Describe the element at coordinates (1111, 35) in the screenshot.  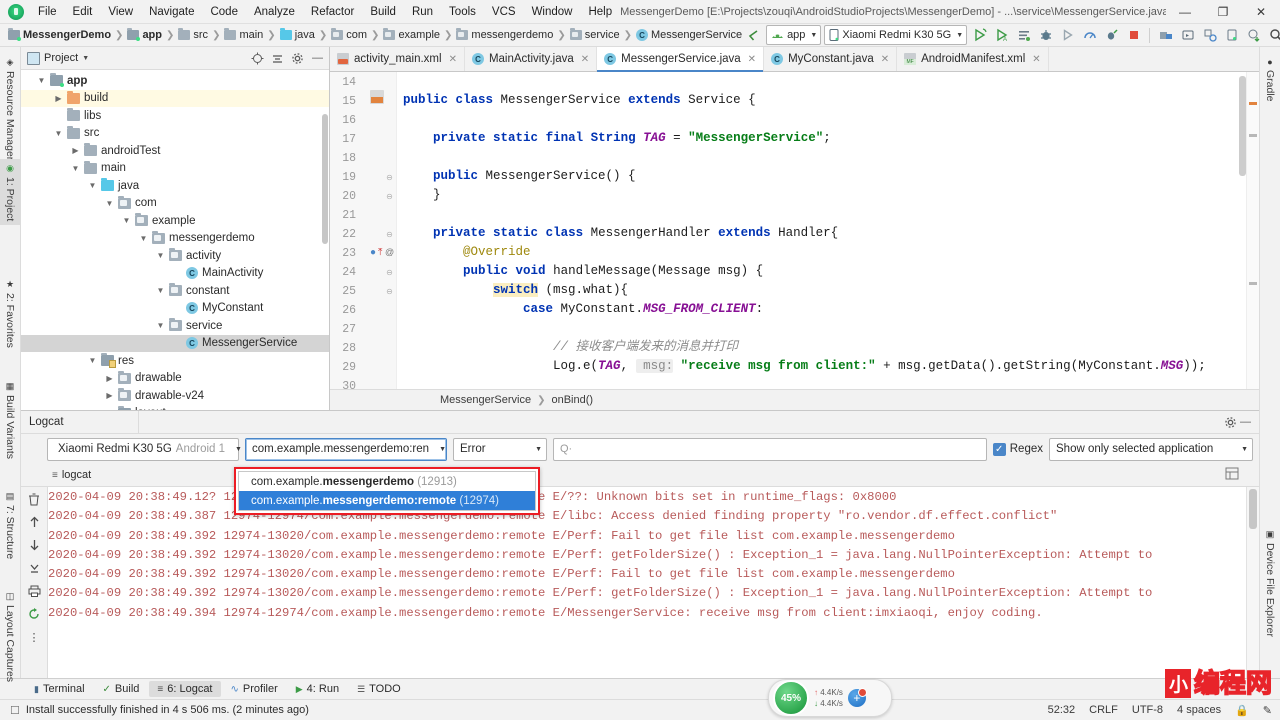
I see `run-with-coverage-icon` at that location.